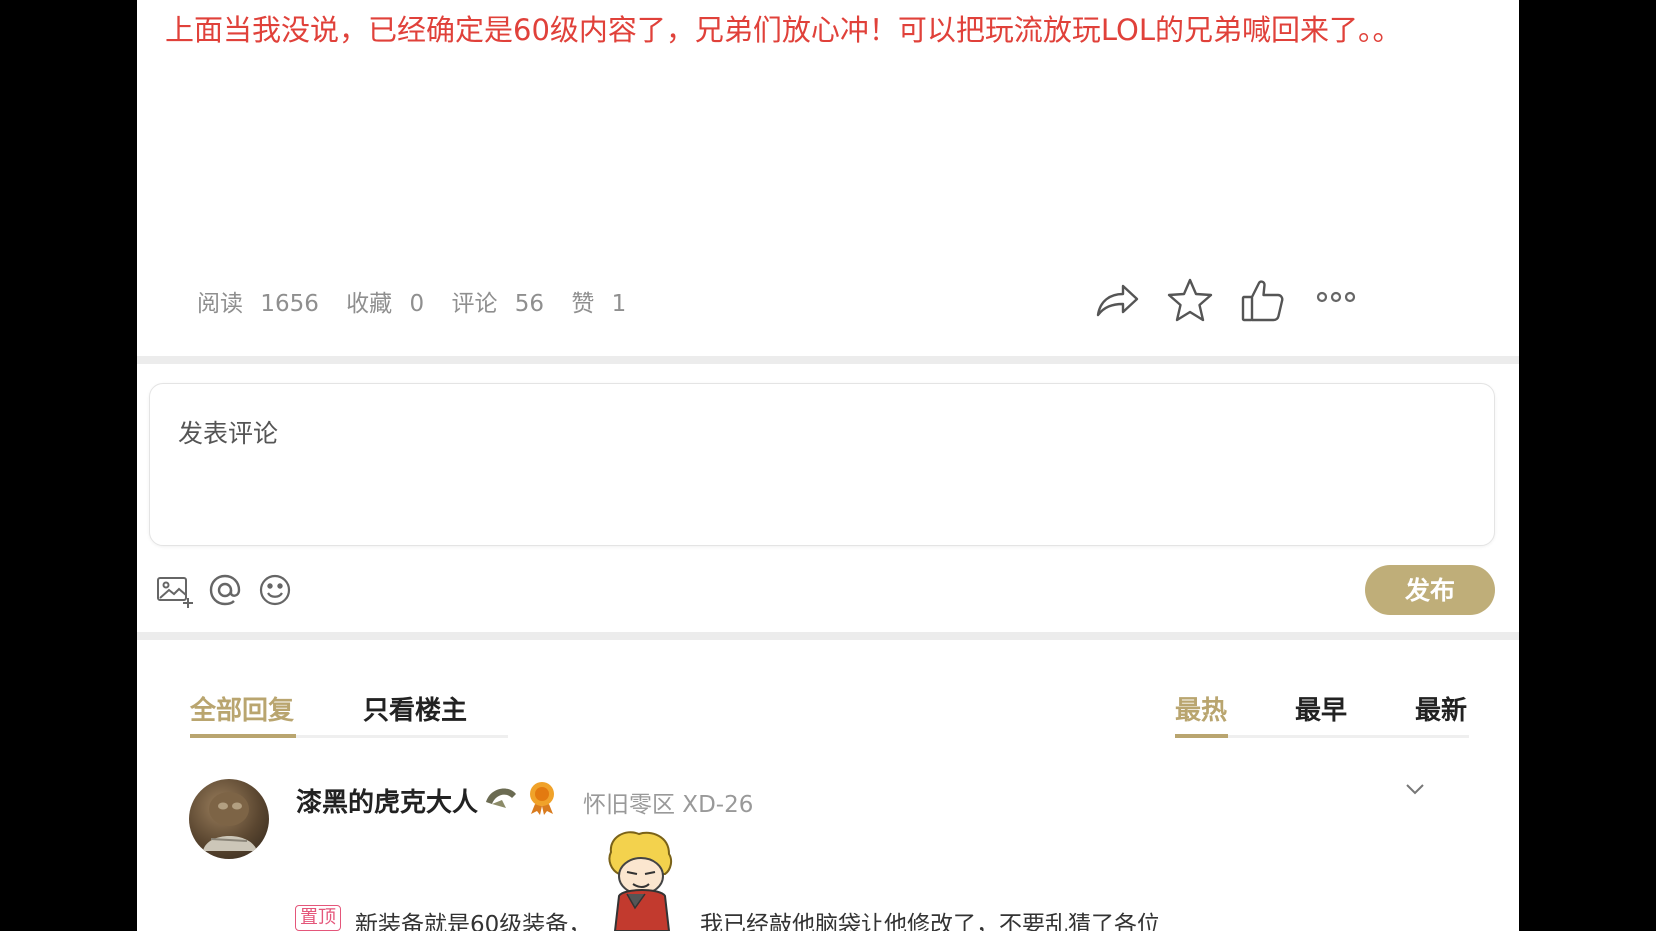 Image resolution: width=1656 pixels, height=931 pixels. I want to click on sort-earliest: 最早, so click(1321, 708).